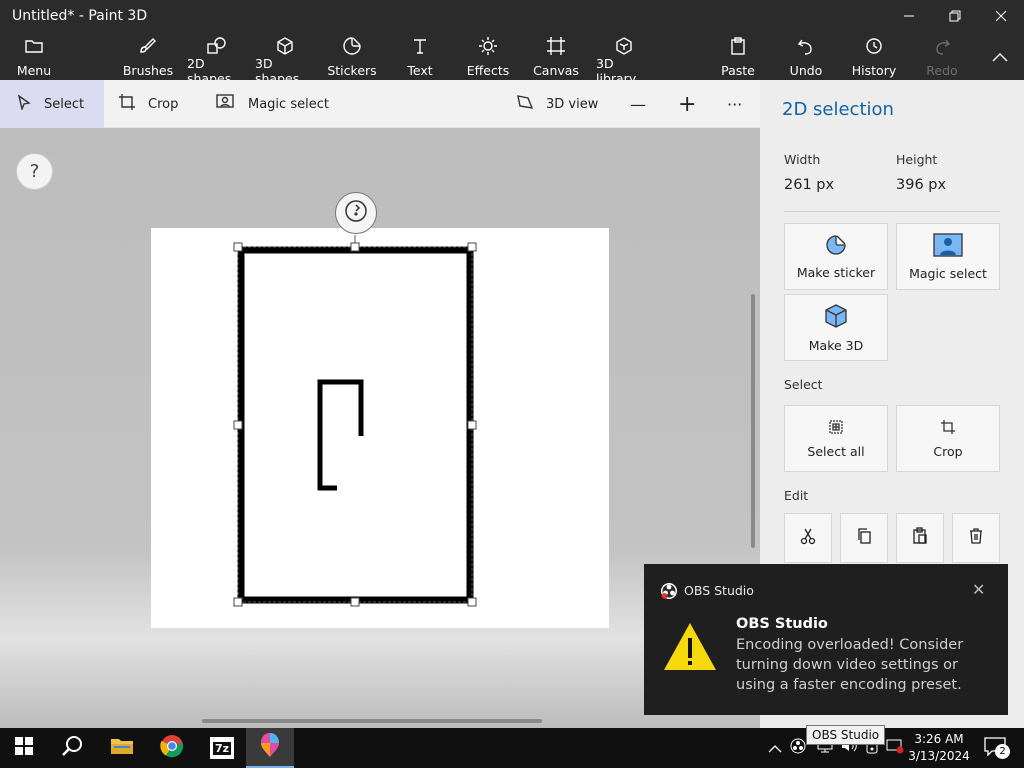  I want to click on rotate-handle, so click(356, 213).